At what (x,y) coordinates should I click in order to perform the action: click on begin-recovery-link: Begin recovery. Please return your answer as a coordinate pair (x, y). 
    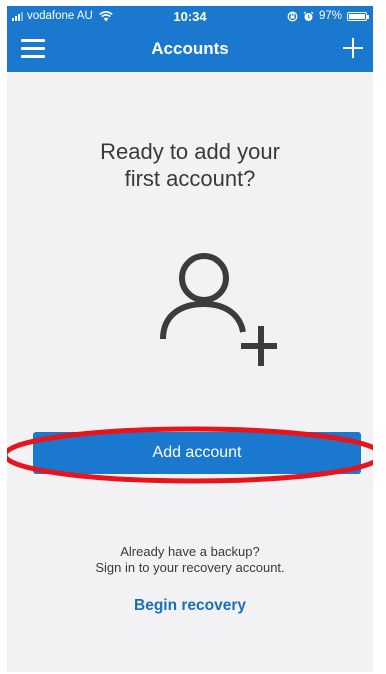
    Looking at the image, I should click on (190, 606).